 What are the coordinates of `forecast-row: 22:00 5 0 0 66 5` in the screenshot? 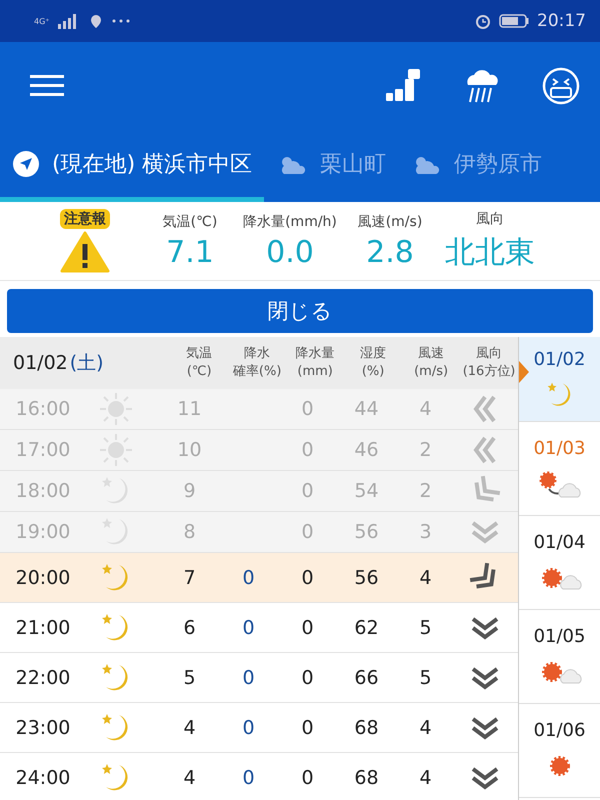 It's located at (259, 678).